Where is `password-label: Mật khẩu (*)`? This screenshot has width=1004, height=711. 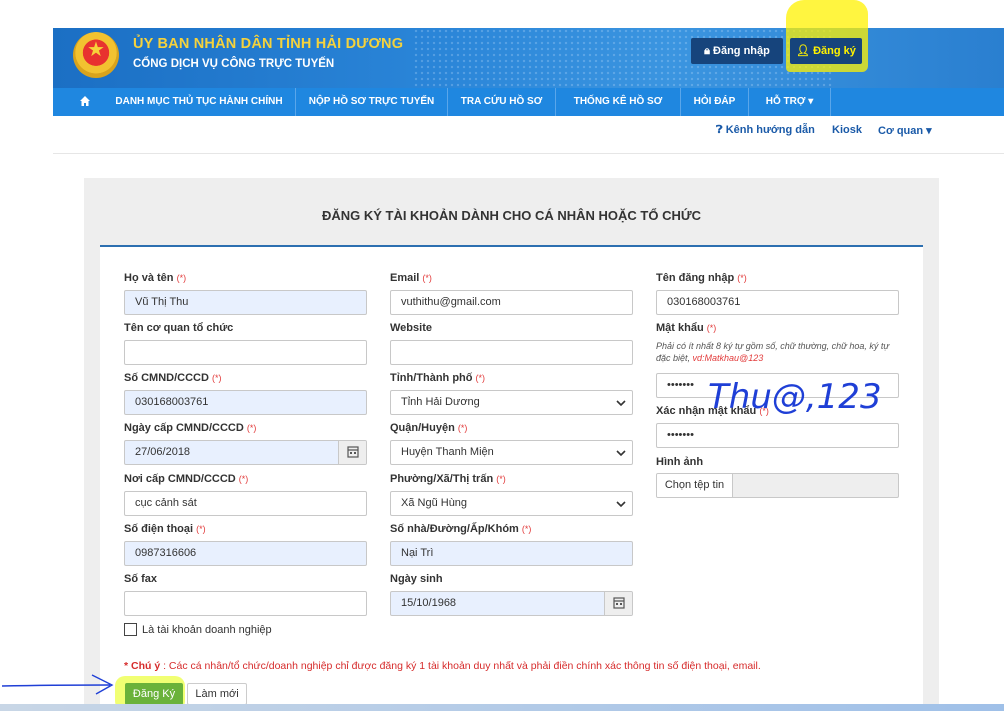
password-label: Mật khẩu (*) is located at coordinates (686, 328).